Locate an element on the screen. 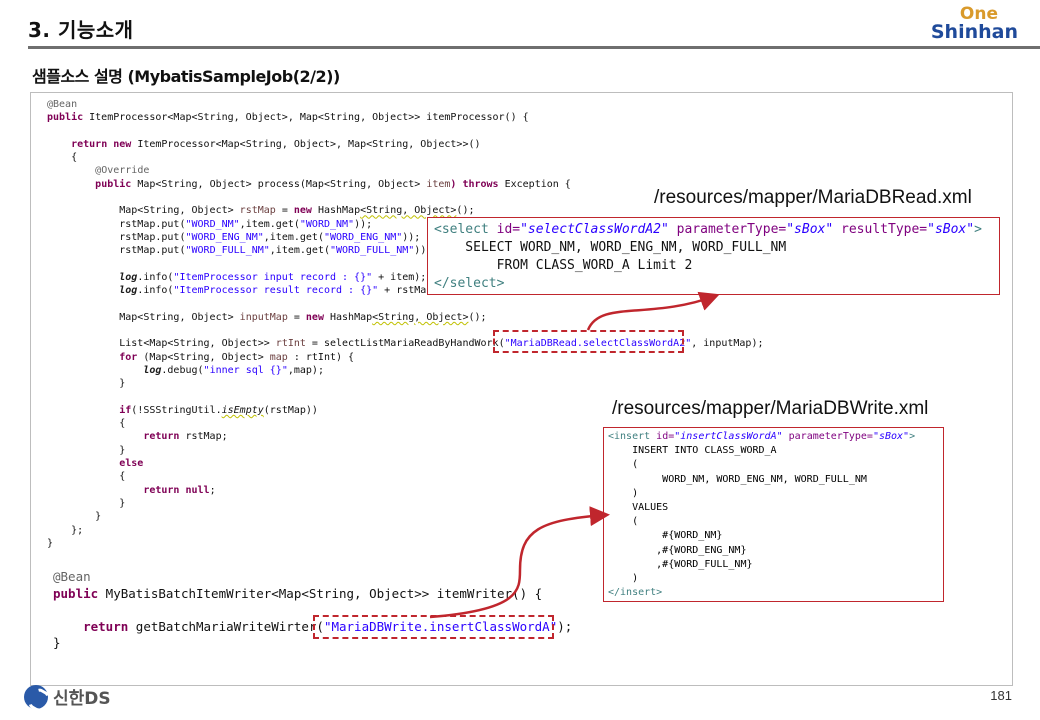 Image resolution: width=1040 pixels, height=720 pixels. code-variable: map is located at coordinates (278, 357).